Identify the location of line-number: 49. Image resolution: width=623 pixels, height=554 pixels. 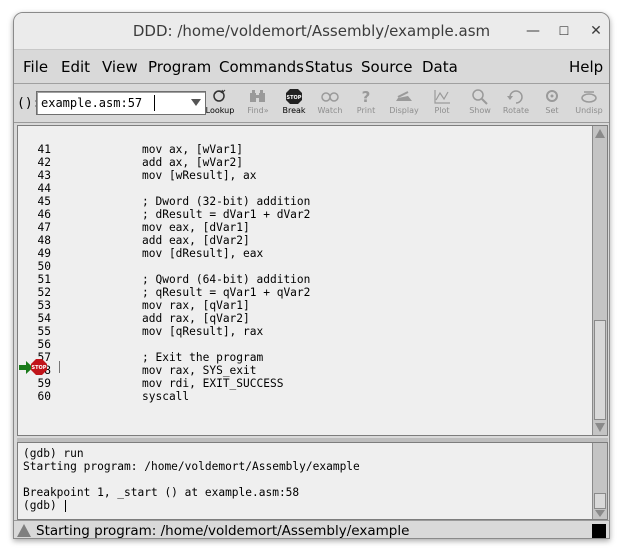
(44, 253).